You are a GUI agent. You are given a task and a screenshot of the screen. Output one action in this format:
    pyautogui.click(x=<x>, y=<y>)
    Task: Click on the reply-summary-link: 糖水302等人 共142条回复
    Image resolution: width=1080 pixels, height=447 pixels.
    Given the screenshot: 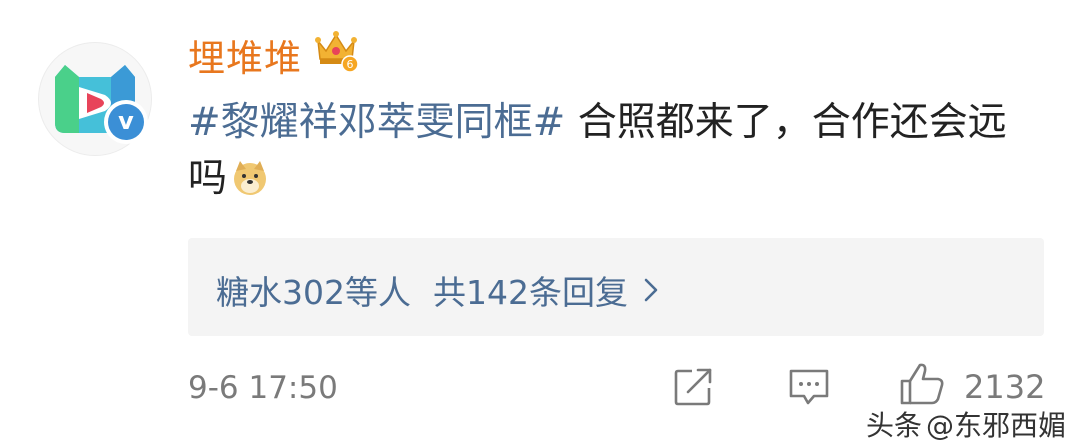 What is the action you would take?
    pyautogui.click(x=437, y=290)
    